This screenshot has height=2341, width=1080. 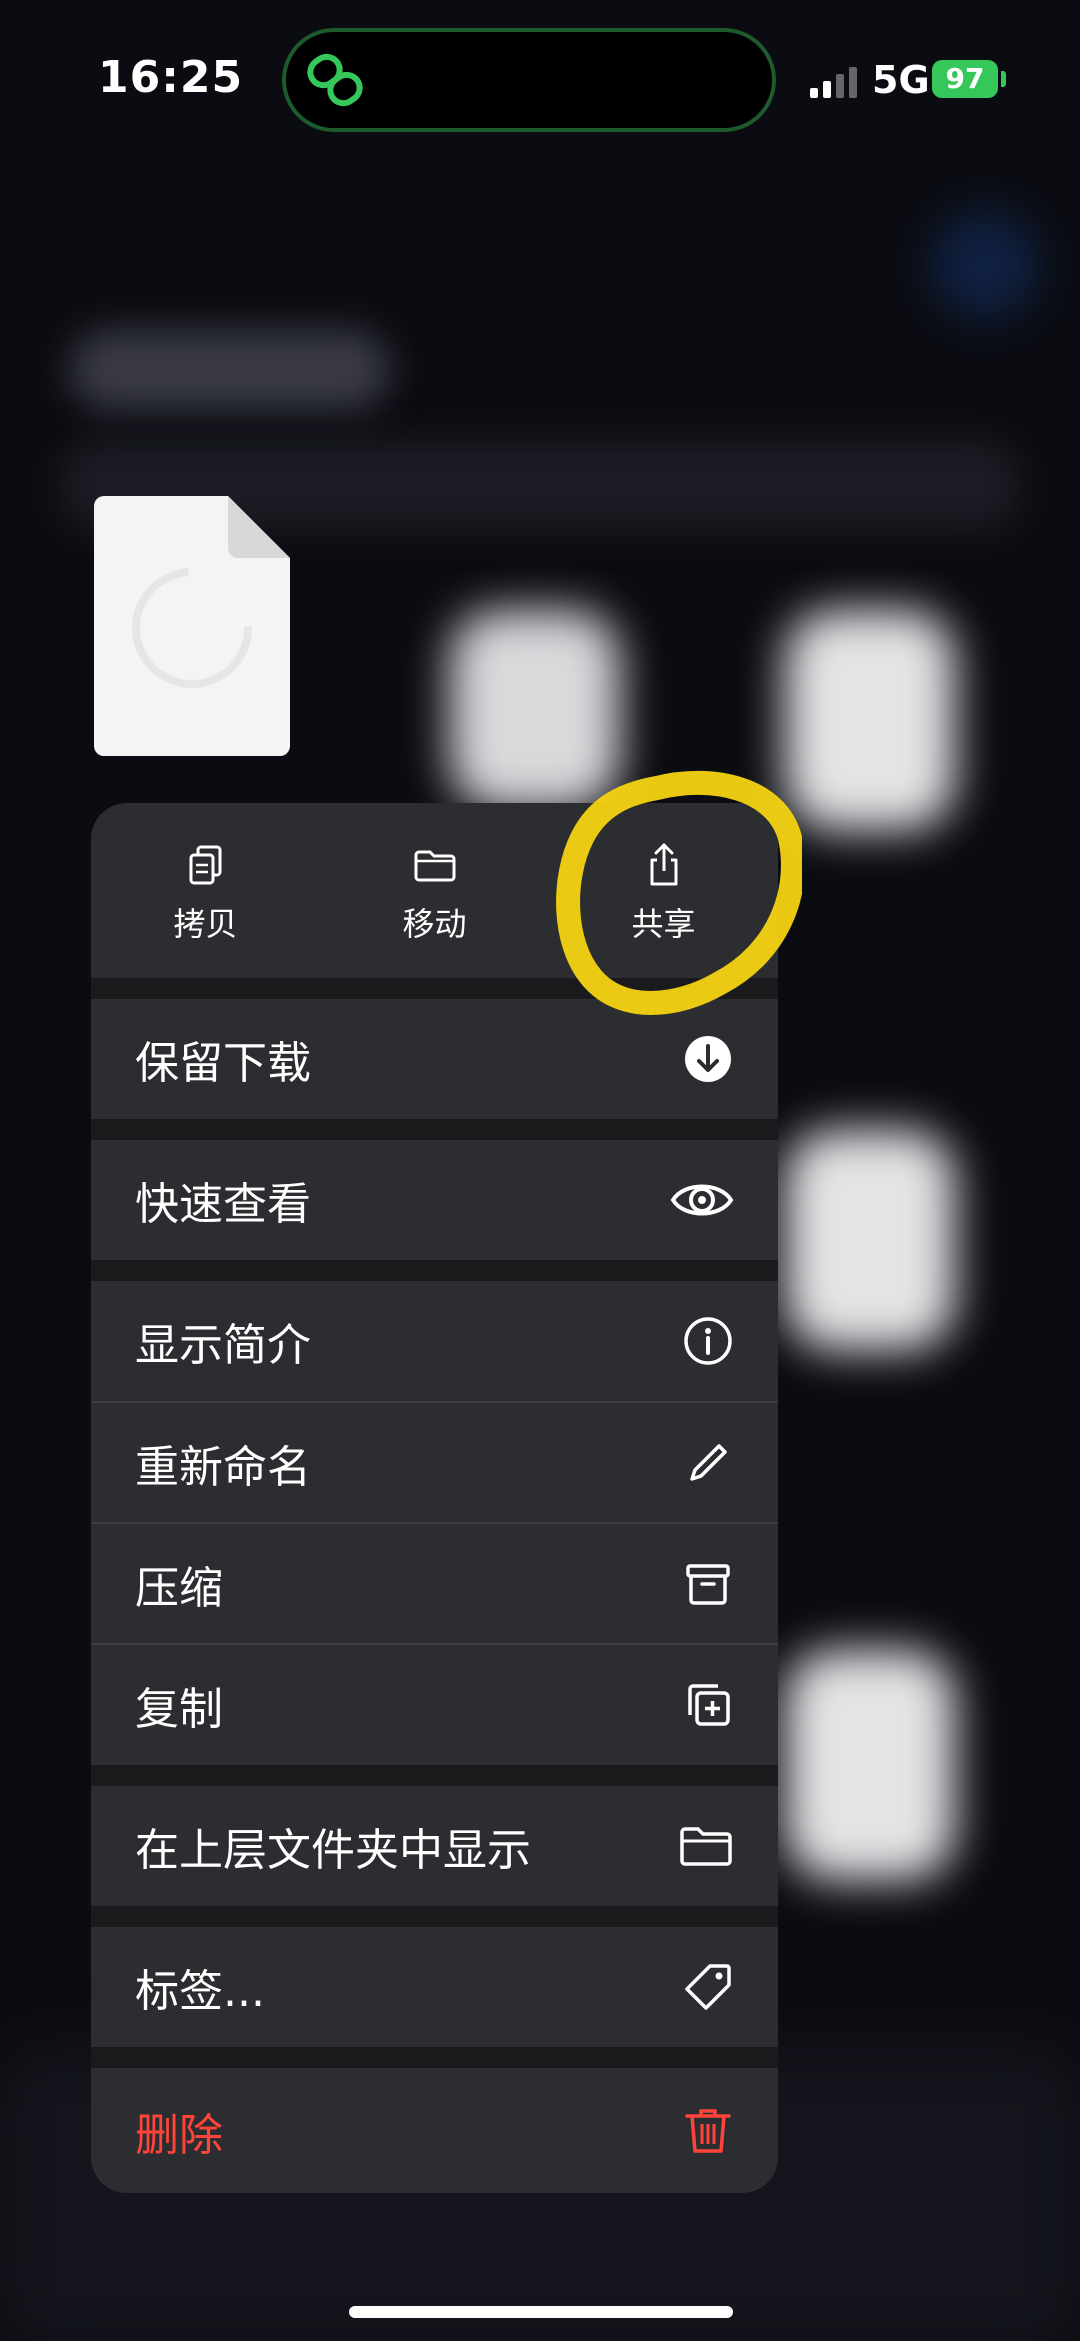 I want to click on status-time: 16:25, so click(x=171, y=77).